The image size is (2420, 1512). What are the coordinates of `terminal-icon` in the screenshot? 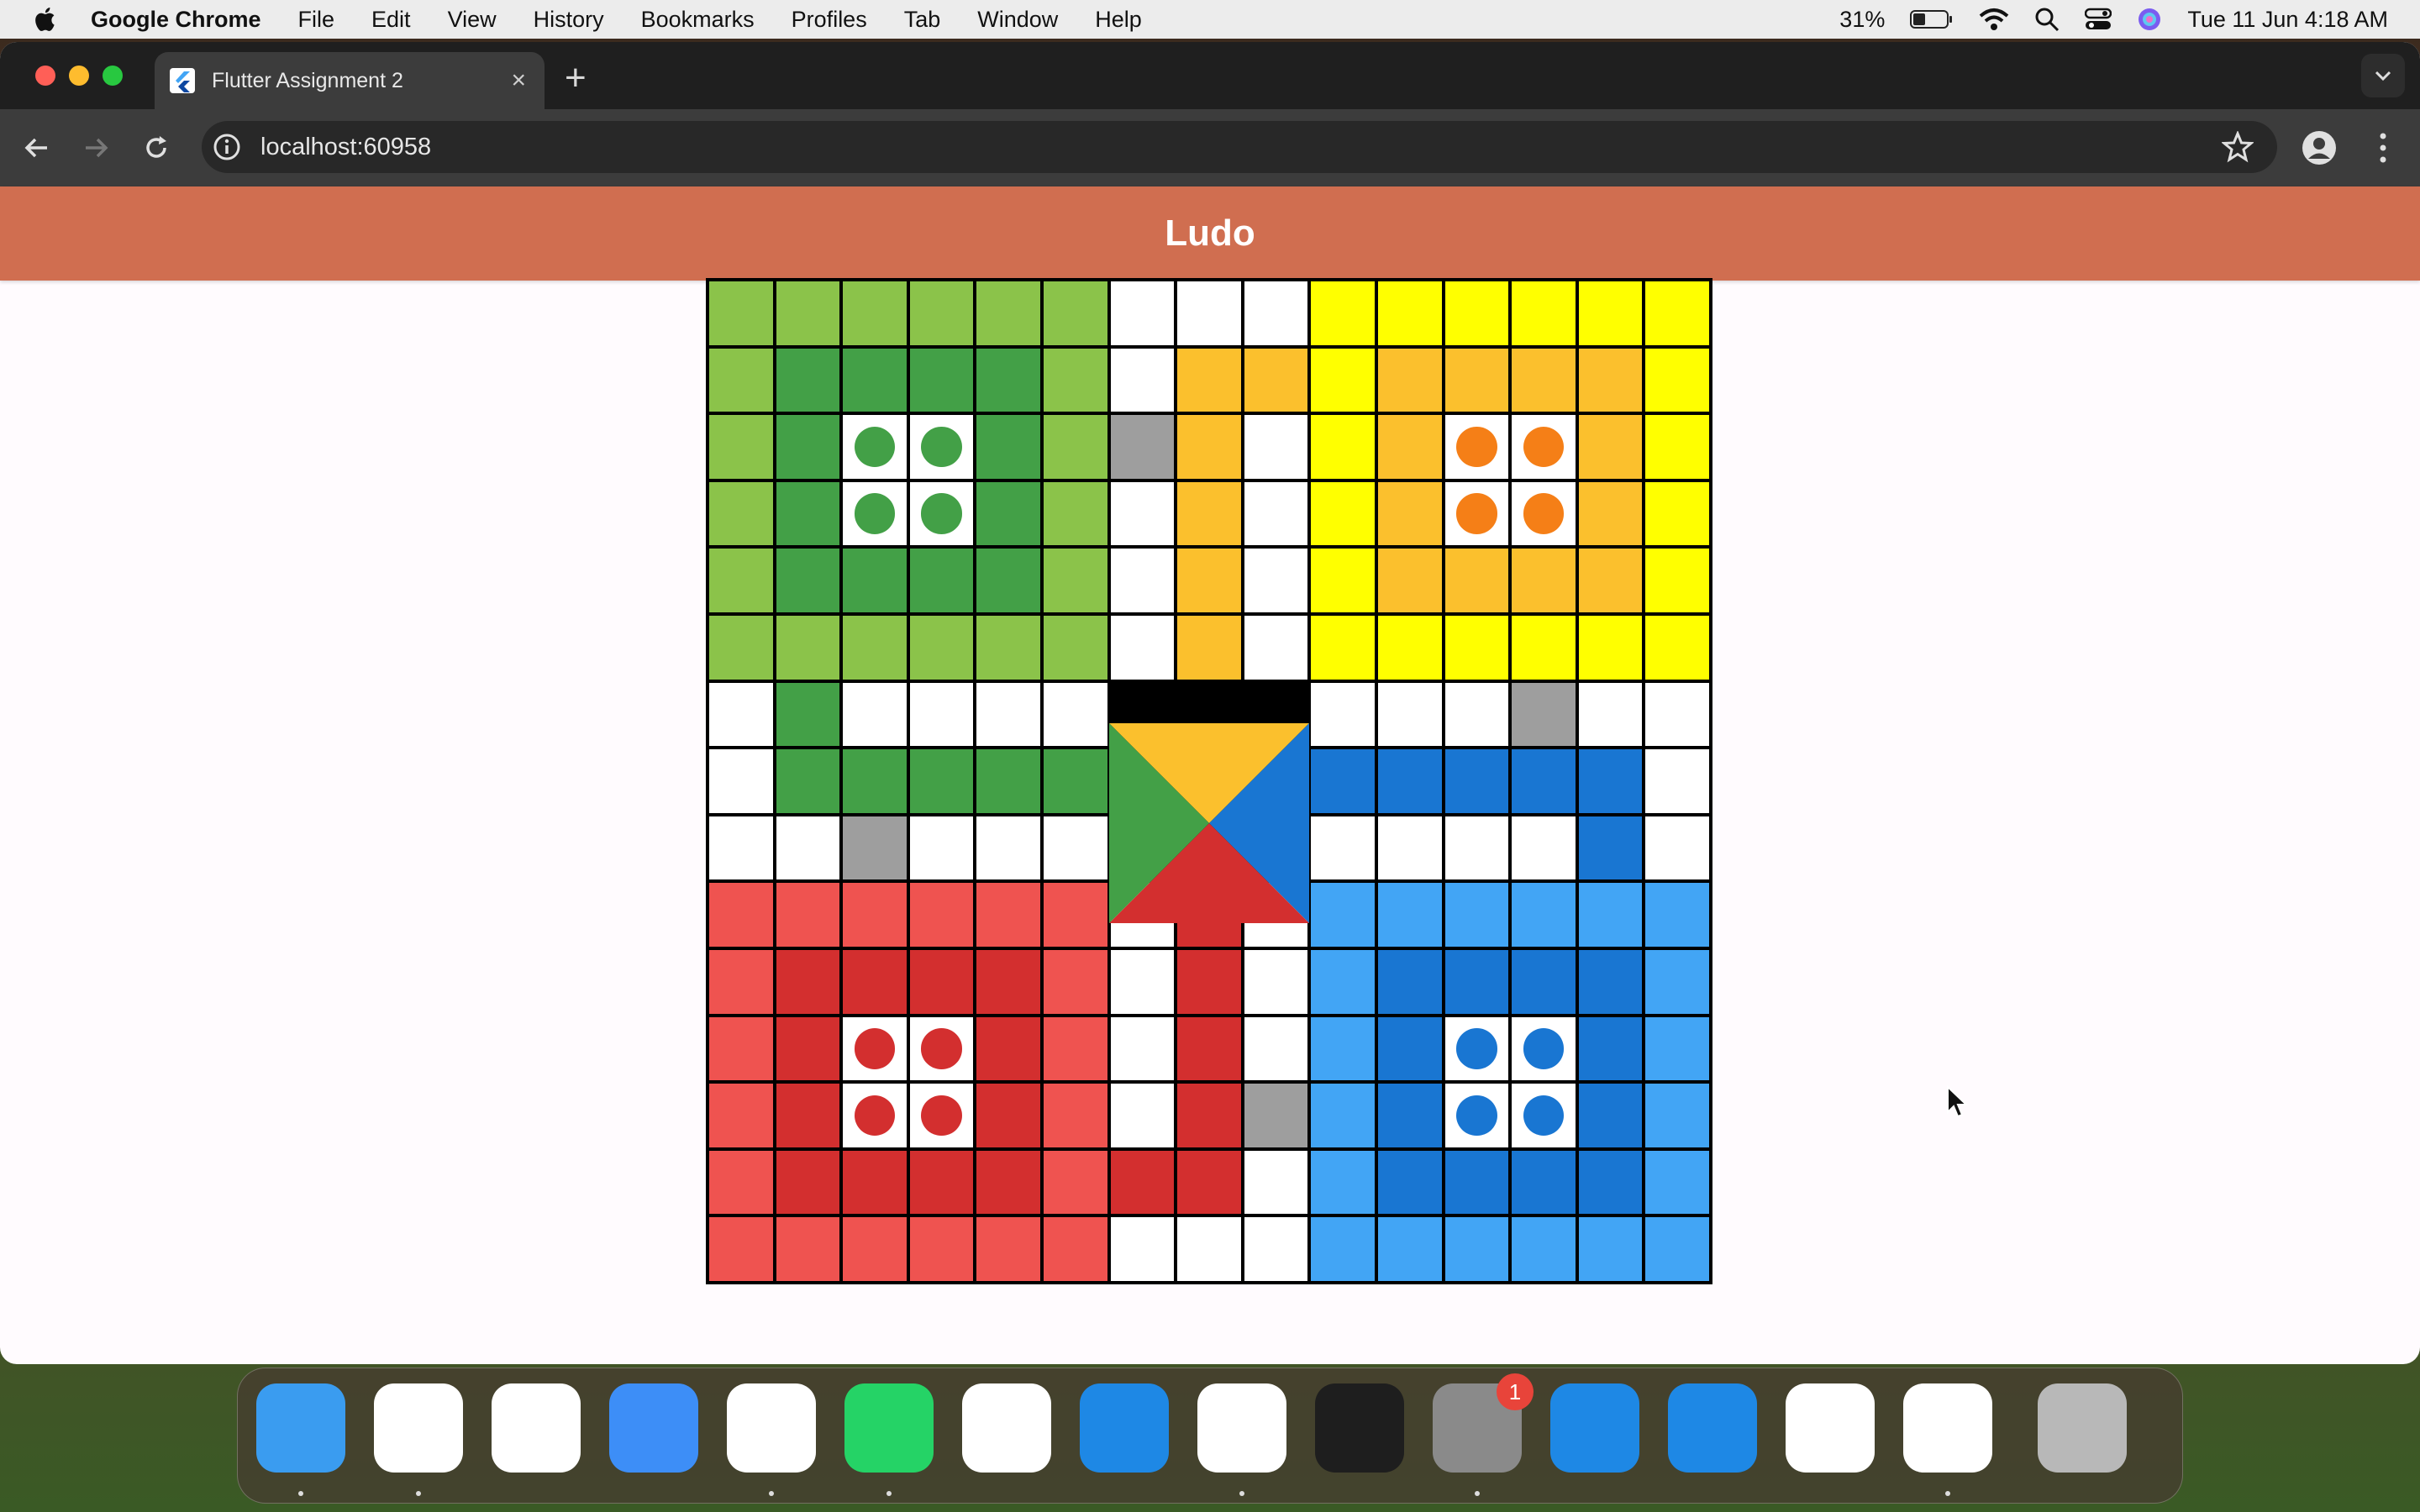 It's located at (1359, 1428).